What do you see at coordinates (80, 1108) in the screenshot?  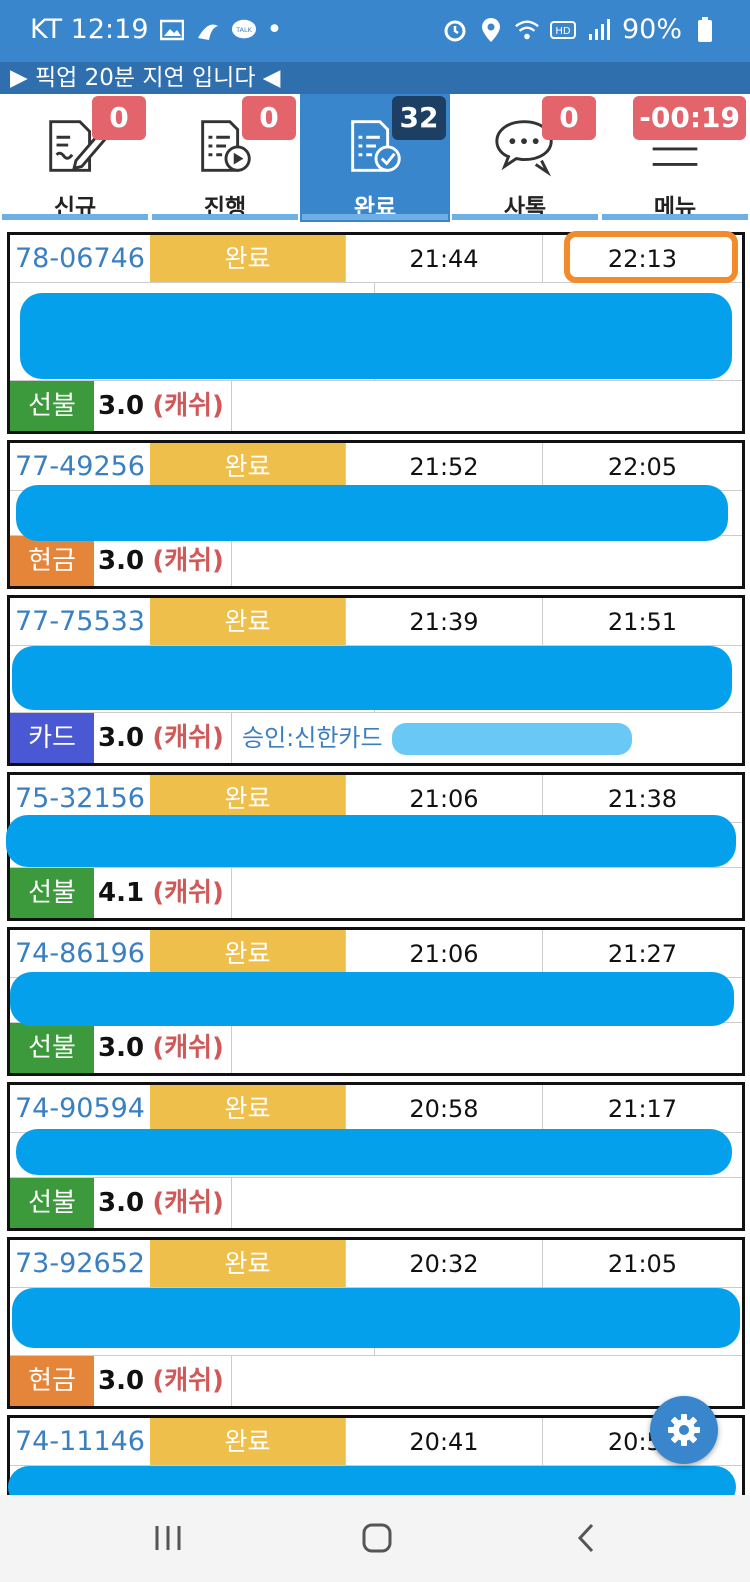 I see `order-id: 74-90594` at bounding box center [80, 1108].